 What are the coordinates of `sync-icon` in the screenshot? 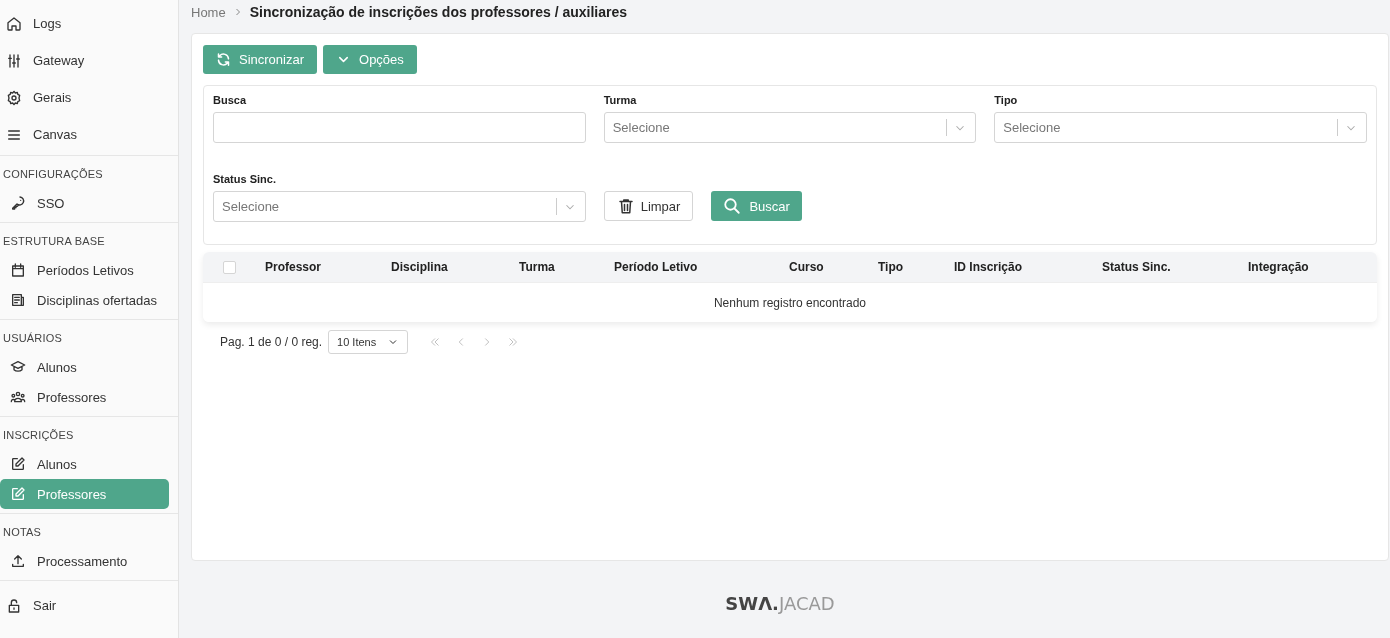 It's located at (223, 59).